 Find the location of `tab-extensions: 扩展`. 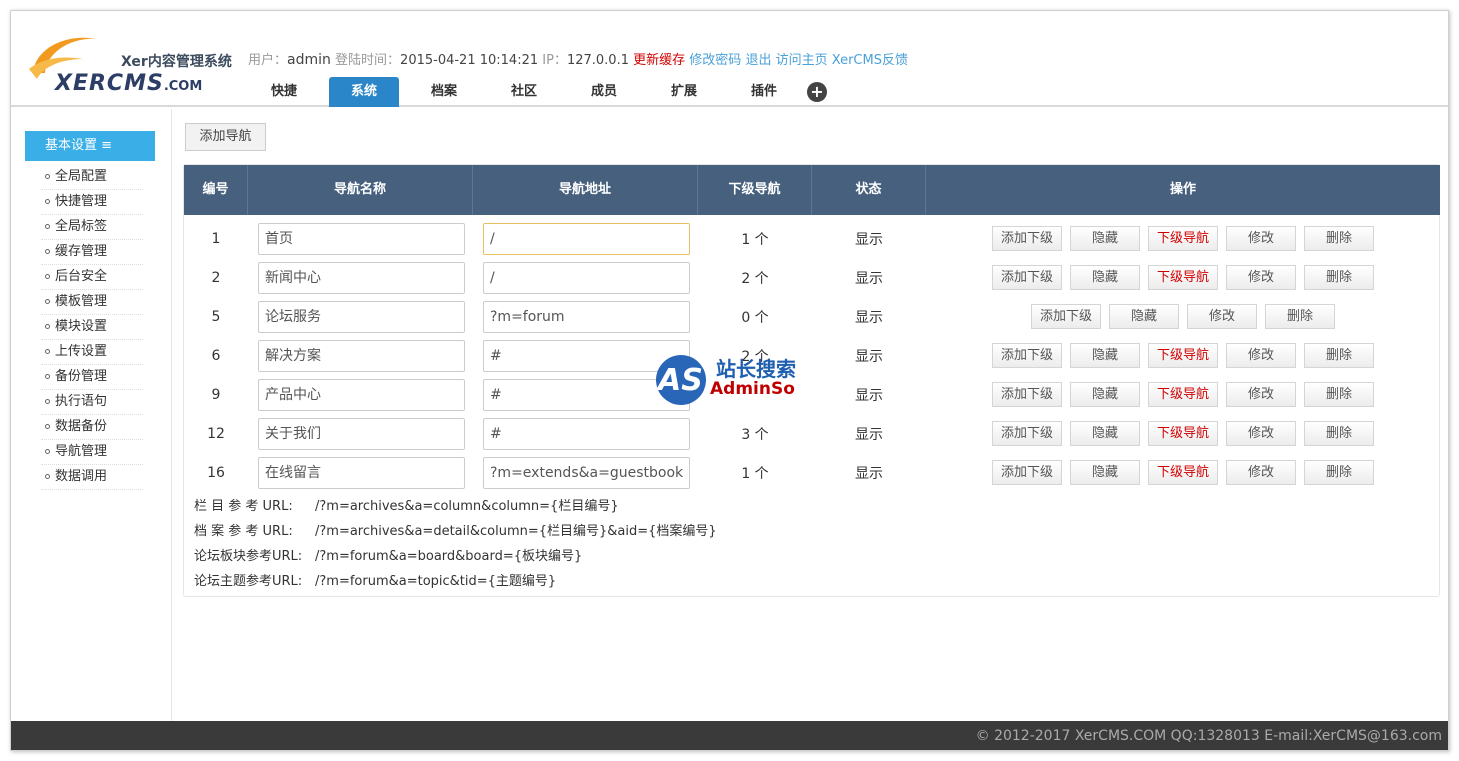

tab-extensions: 扩展 is located at coordinates (684, 92).